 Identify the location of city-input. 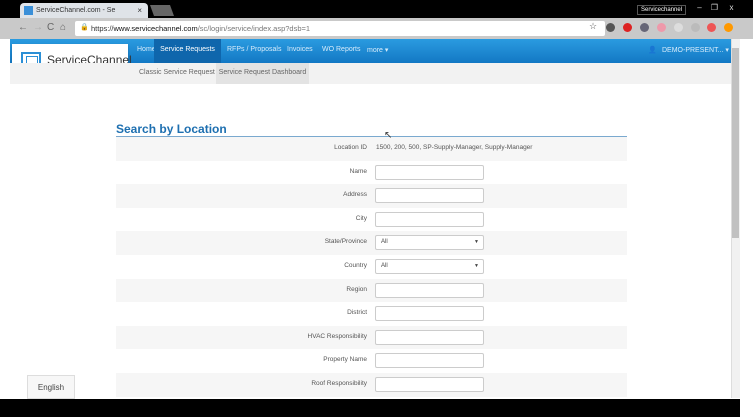
(429, 219).